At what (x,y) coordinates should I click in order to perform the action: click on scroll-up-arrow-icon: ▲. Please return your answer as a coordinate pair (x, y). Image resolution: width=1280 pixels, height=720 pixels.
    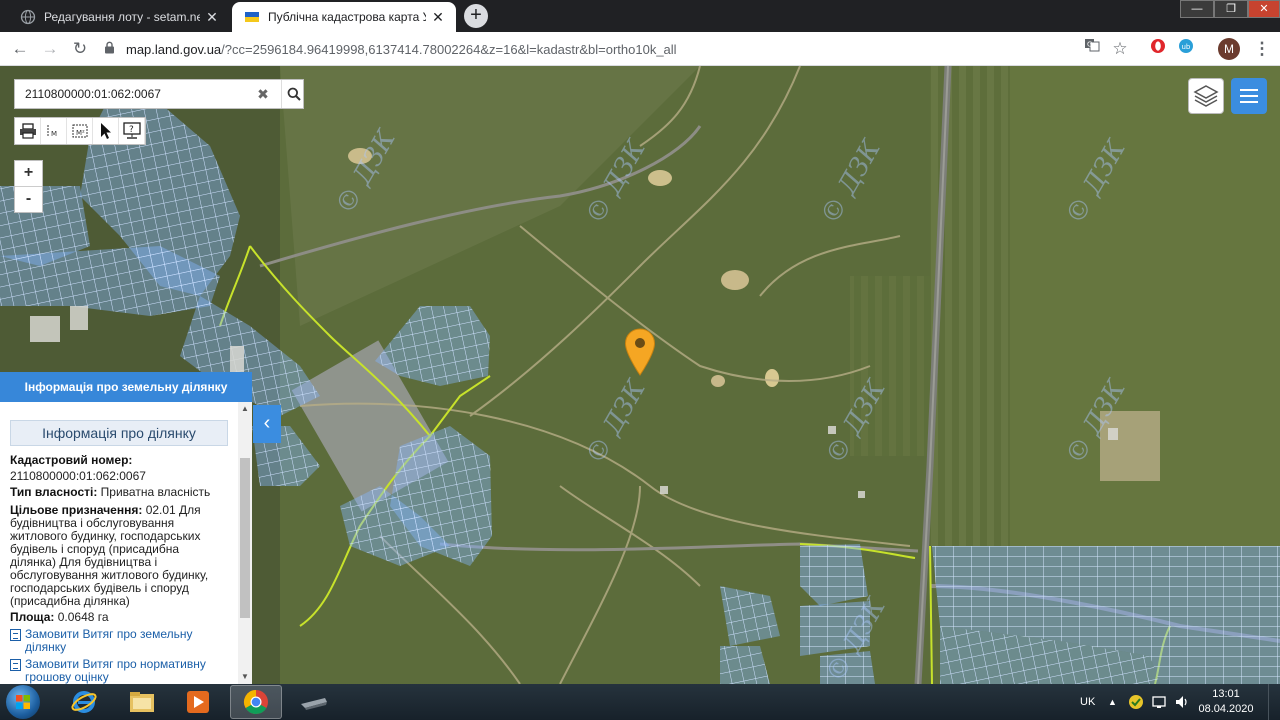
    Looking at the image, I should click on (245, 409).